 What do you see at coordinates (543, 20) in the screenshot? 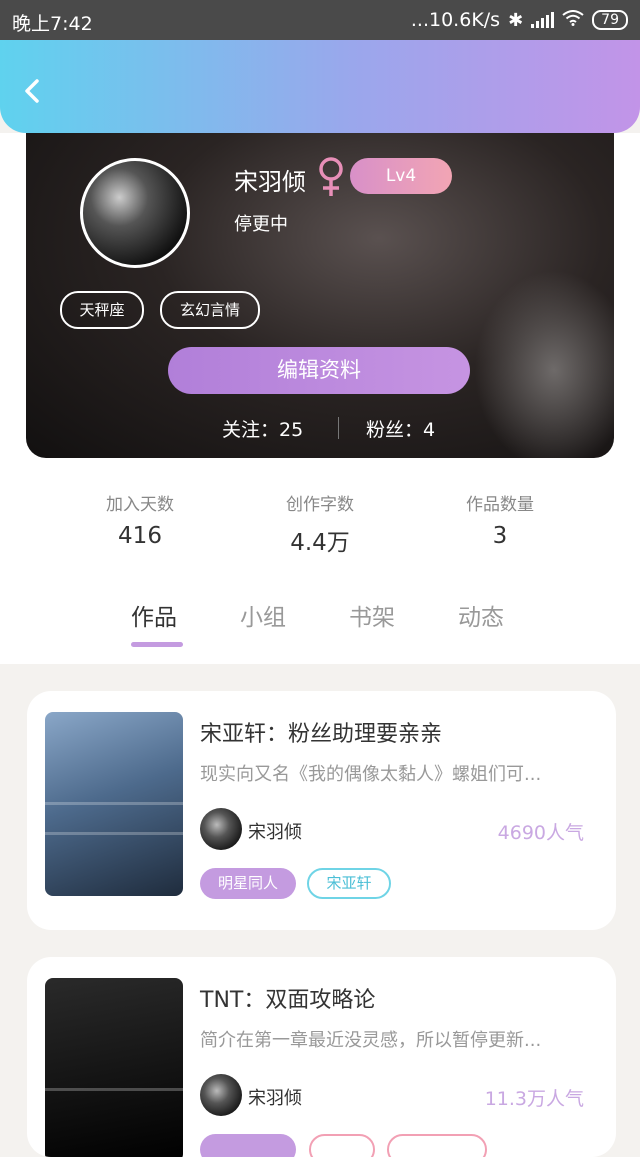
I see `signal-icon` at bounding box center [543, 20].